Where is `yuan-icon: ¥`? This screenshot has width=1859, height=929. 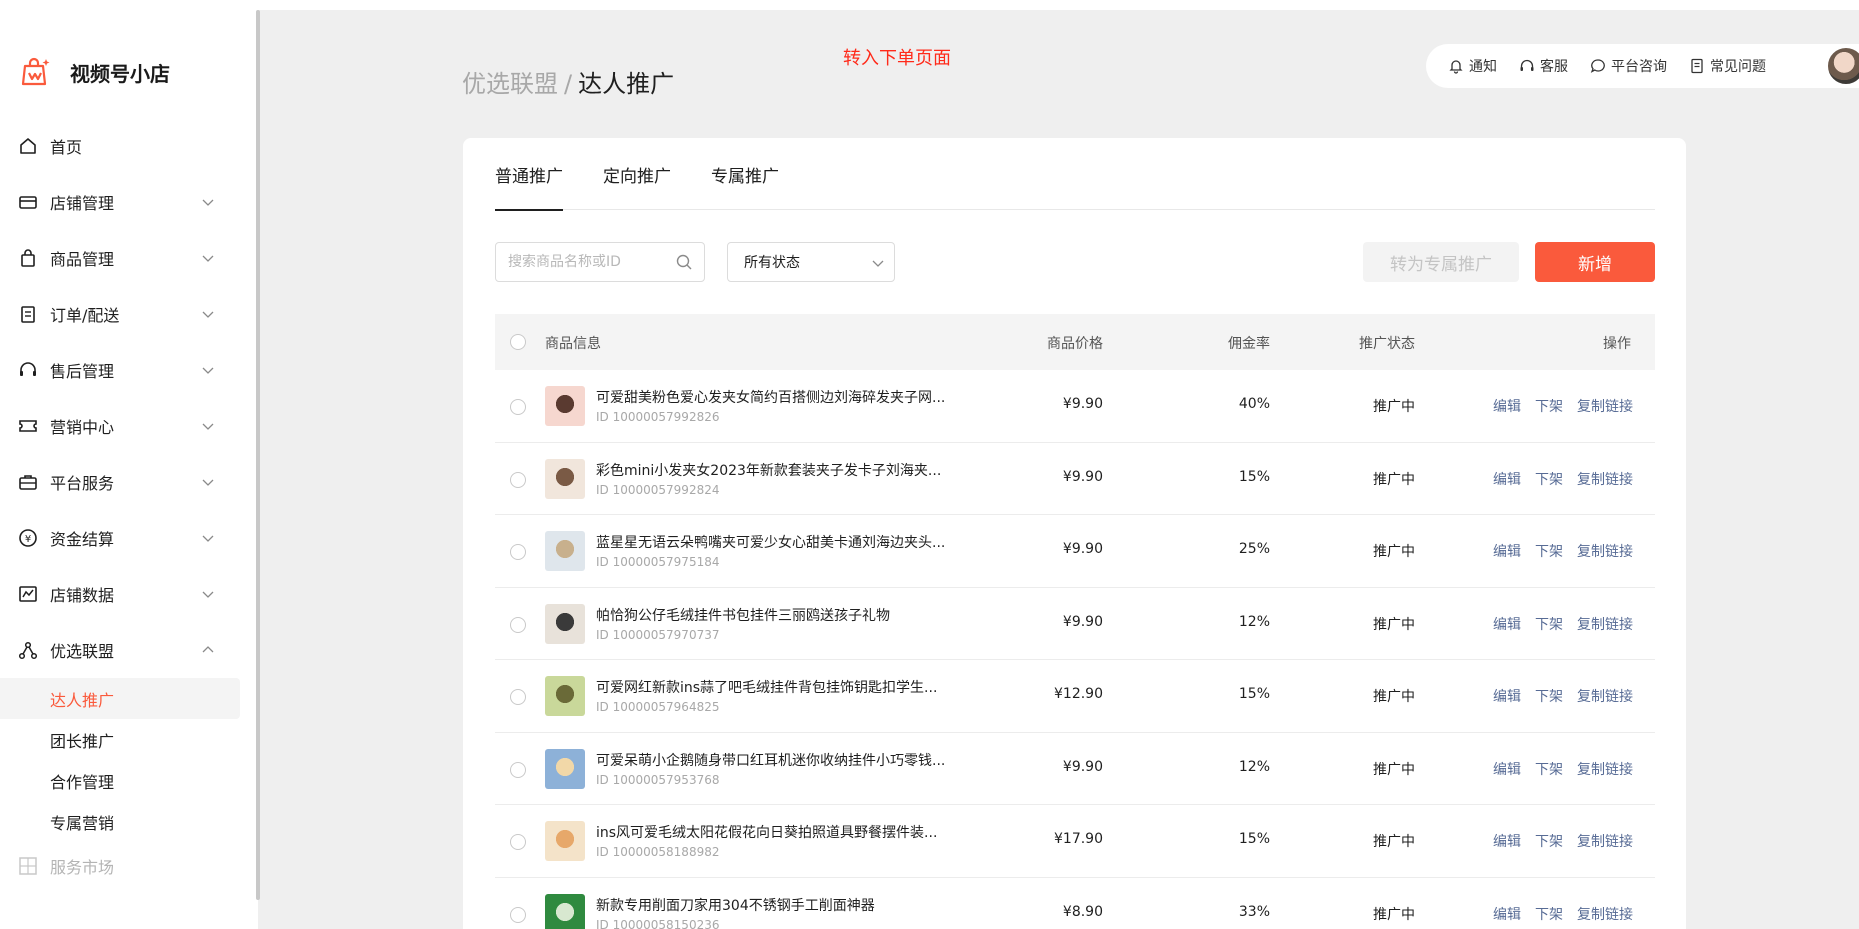
yuan-icon: ¥ is located at coordinates (28, 538).